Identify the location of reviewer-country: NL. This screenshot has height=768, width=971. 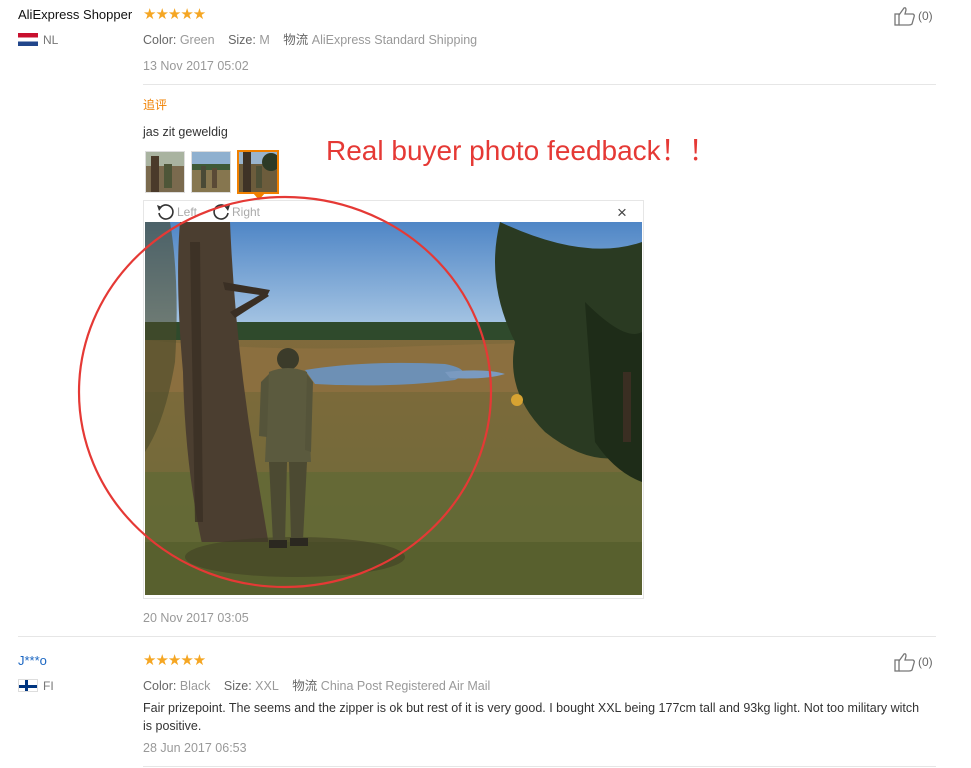
(38, 40).